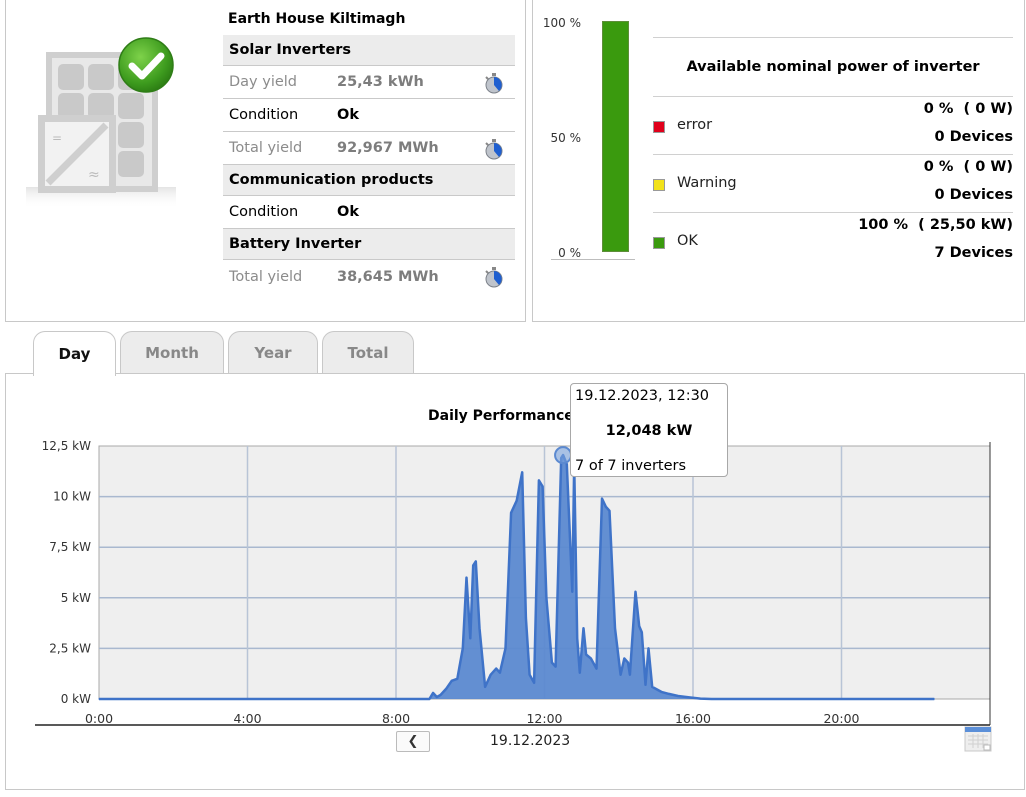 Image resolution: width=1026 pixels, height=797 pixels. Describe the element at coordinates (693, 718) in the screenshot. I see `x-tick-label: 16:00` at that location.